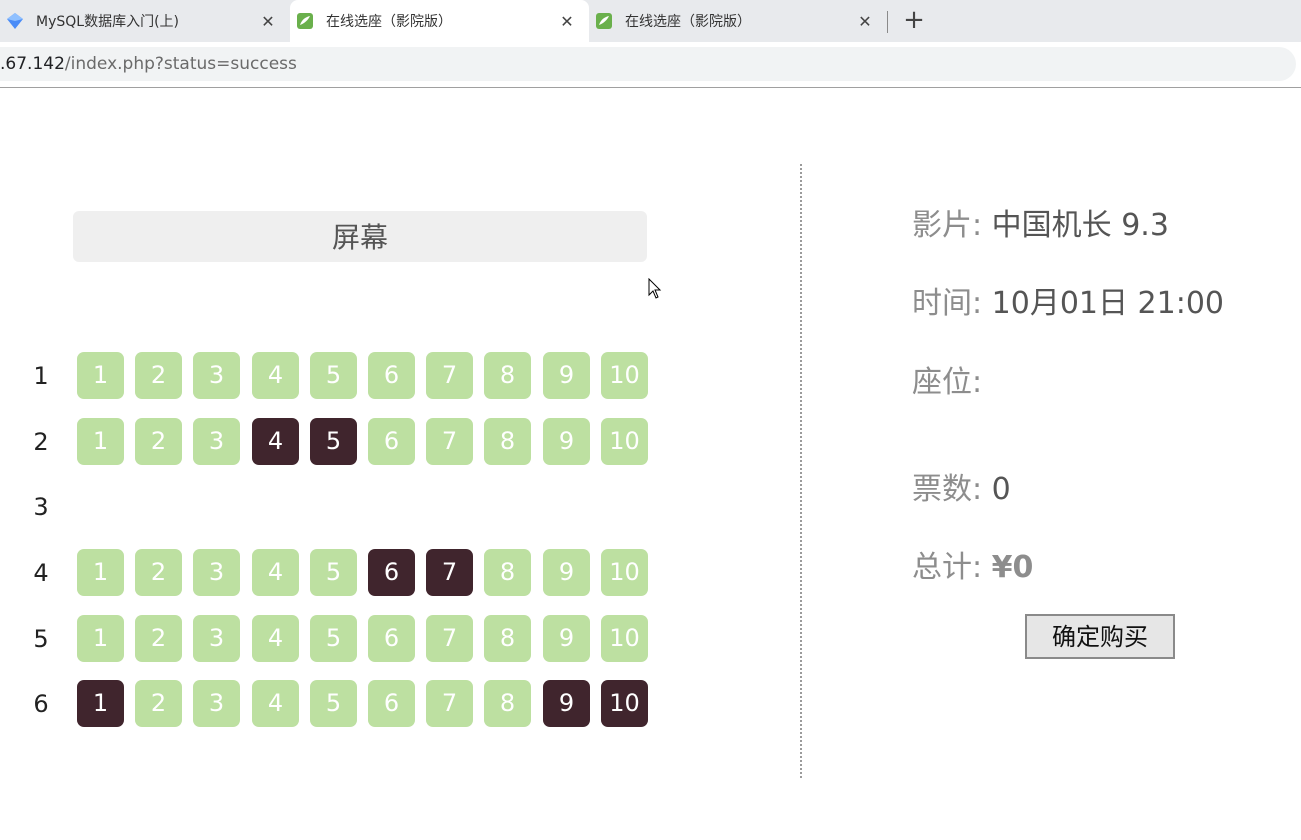 Image resolution: width=1301 pixels, height=840 pixels. Describe the element at coordinates (887, 22) in the screenshot. I see `tab-separator` at that location.